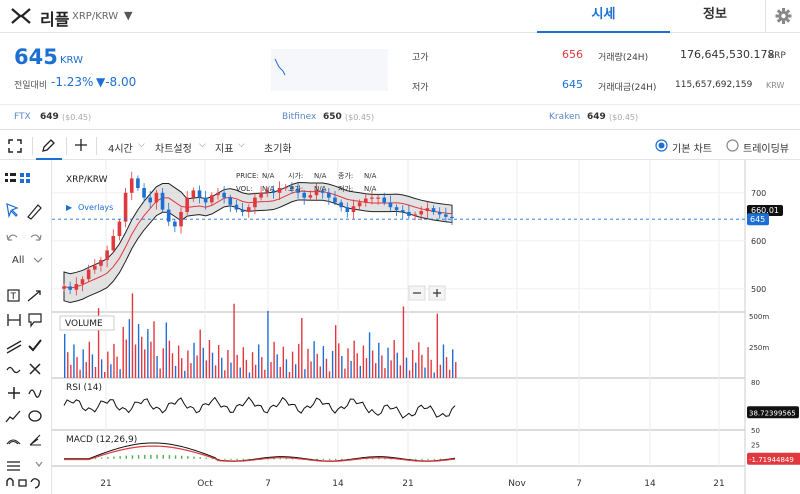 The height and width of the screenshot is (494, 800). What do you see at coordinates (278, 147) in the screenshot?
I see `reset-button: 초기화` at bounding box center [278, 147].